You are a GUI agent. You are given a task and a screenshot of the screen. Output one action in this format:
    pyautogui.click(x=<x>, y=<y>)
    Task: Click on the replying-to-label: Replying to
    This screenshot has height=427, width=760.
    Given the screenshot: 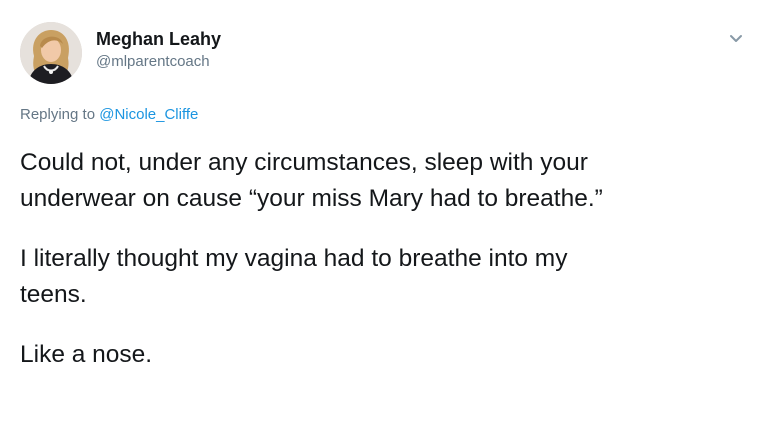 What is the action you would take?
    pyautogui.click(x=60, y=114)
    